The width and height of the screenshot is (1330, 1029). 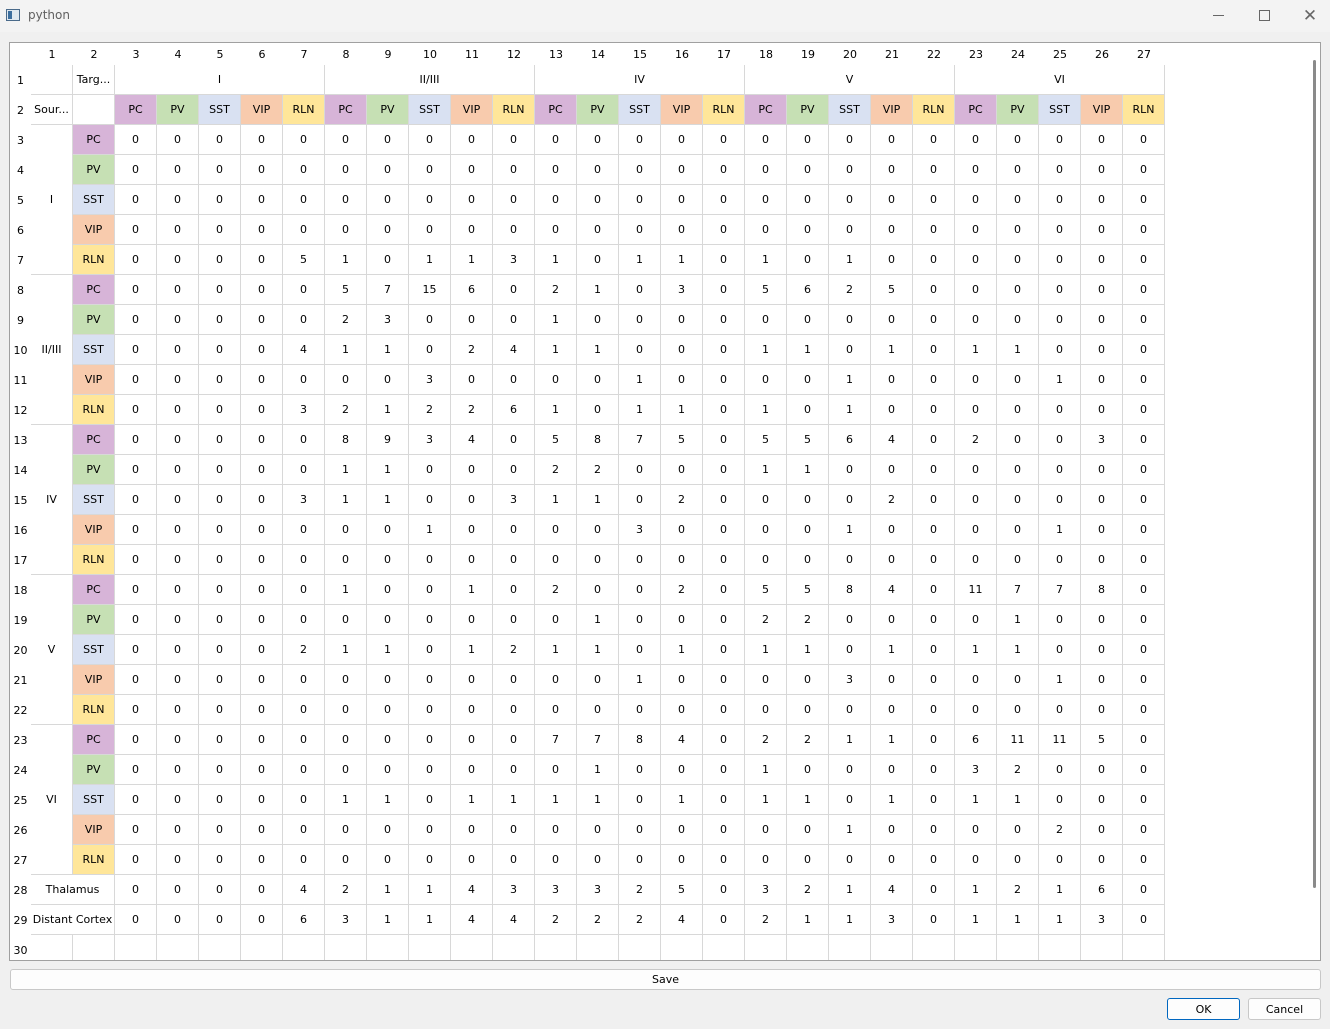 What do you see at coordinates (472, 290) in the screenshot?
I see `table-cell: 6` at bounding box center [472, 290].